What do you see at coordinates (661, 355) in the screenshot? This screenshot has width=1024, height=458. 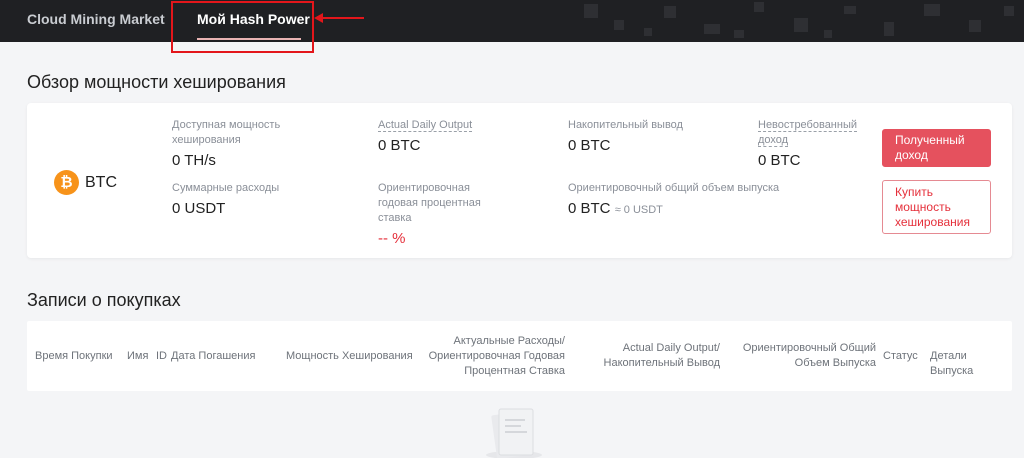 I see `column-daily-output: Actual Daily Output/Накопительный Вывод` at bounding box center [661, 355].